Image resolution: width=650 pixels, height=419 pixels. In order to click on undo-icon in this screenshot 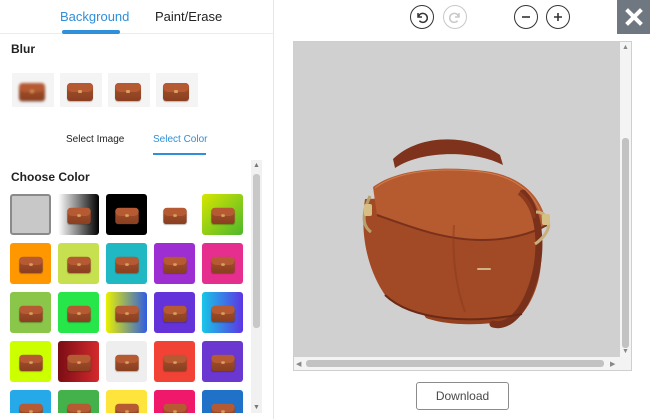, I will do `click(422, 18)`.